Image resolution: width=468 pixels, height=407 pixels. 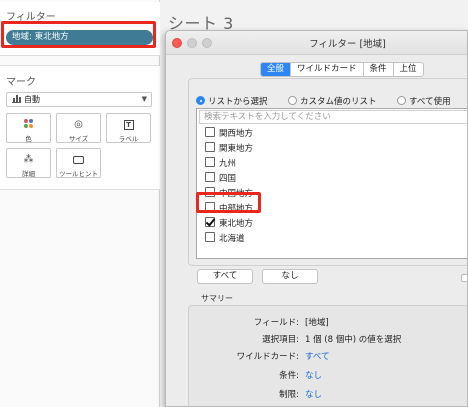 I want to click on tab-general: 全般, so click(x=276, y=69).